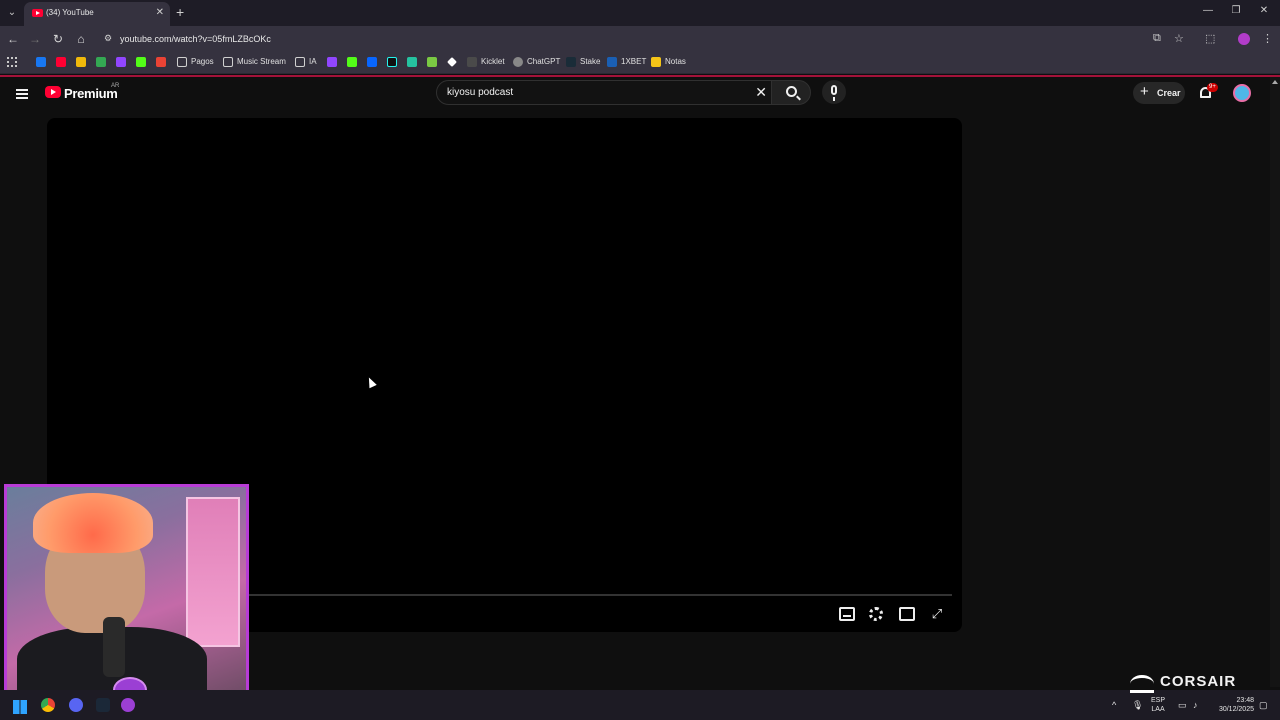 The width and height of the screenshot is (1280, 720). Describe the element at coordinates (1263, 705) in the screenshot. I see `notification-center-icon: ▢` at that location.